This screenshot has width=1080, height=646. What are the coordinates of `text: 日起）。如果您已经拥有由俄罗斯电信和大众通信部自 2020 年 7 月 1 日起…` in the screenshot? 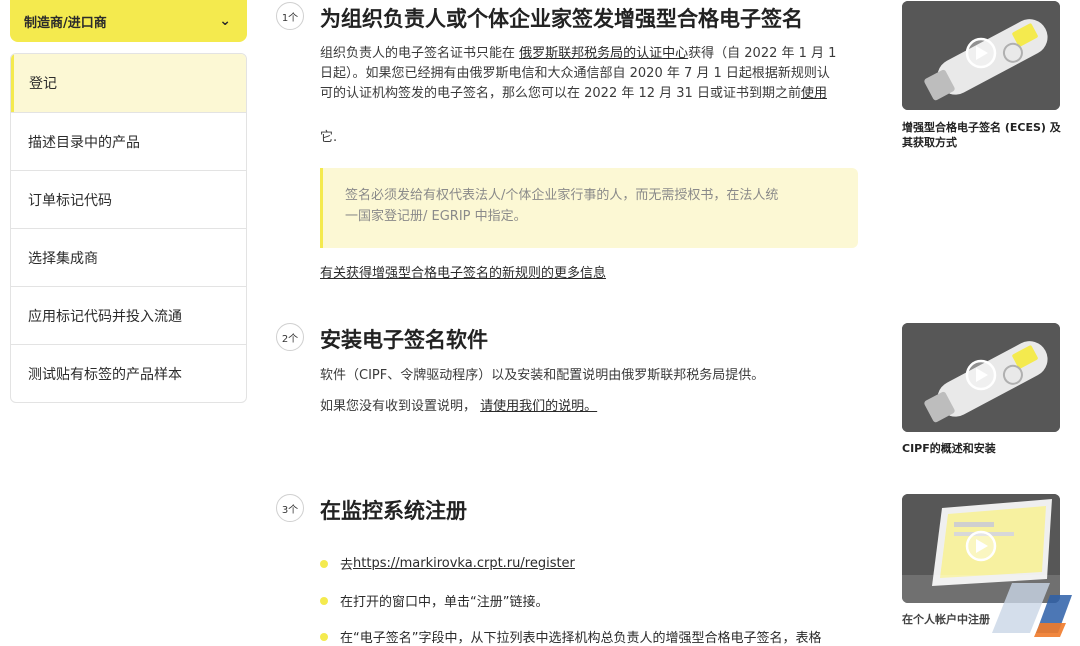 It's located at (575, 73).